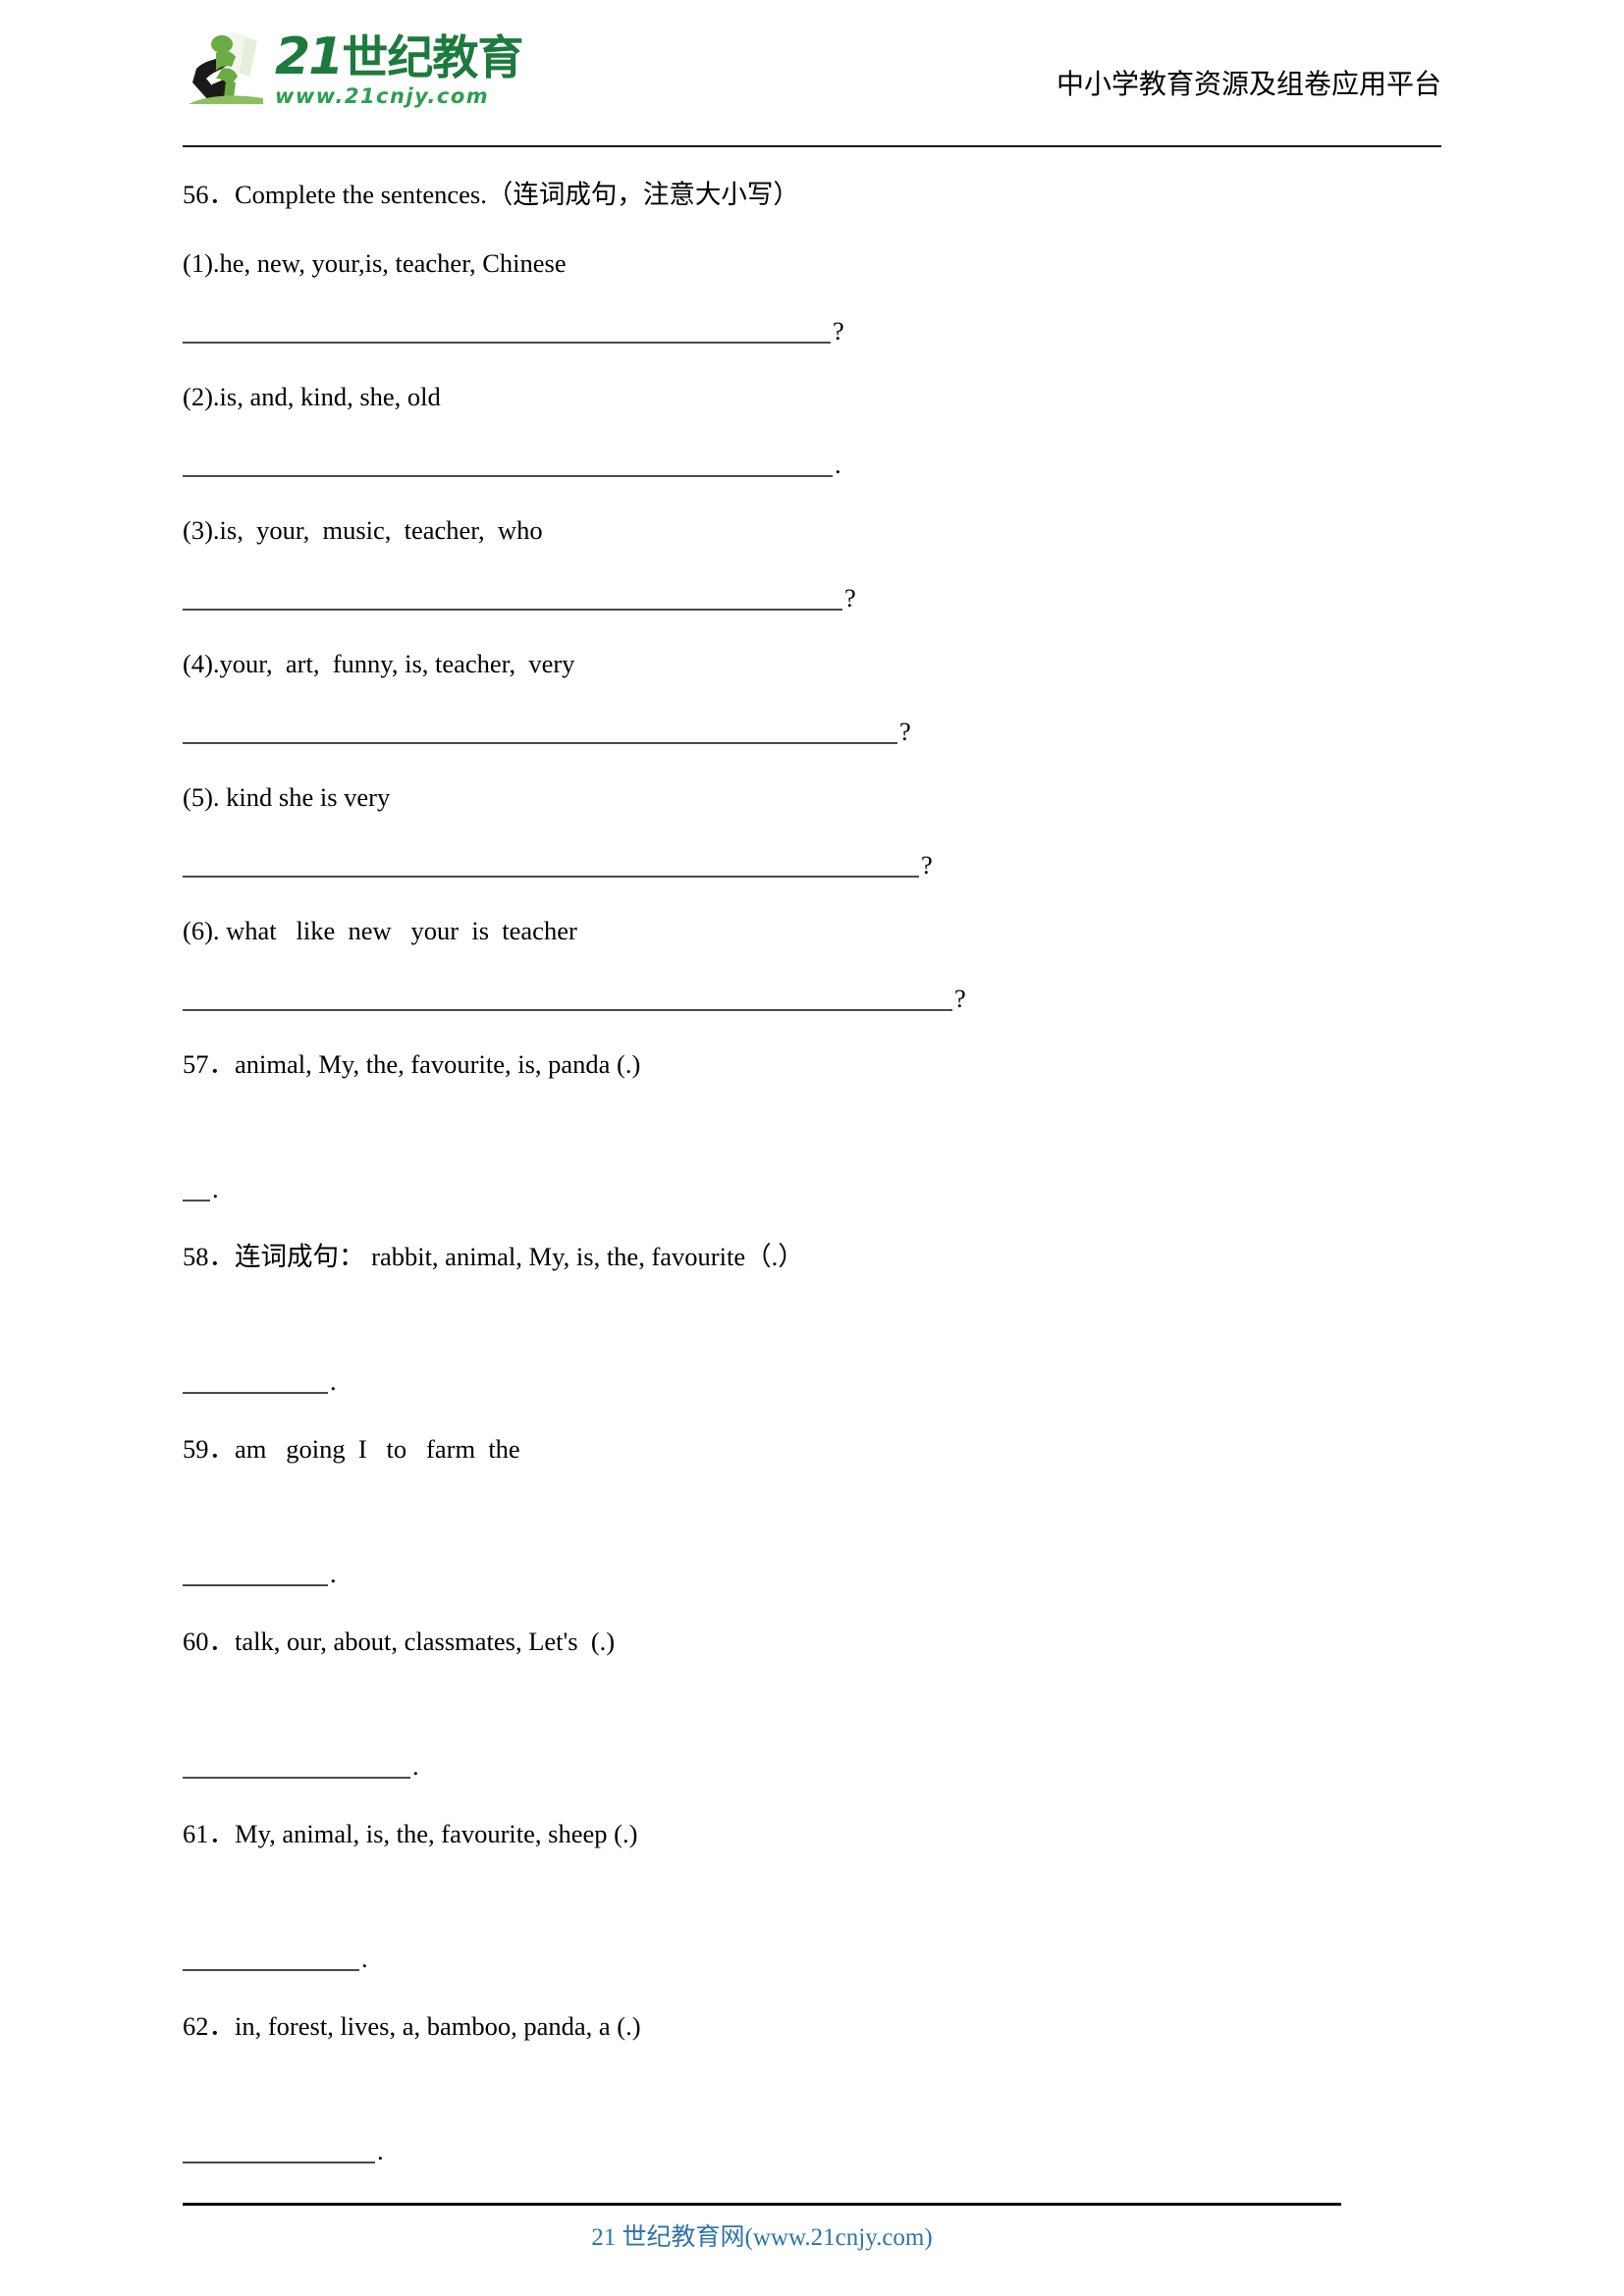  What do you see at coordinates (209, 1256) in the screenshot?
I see `question-58-number: 58．` at bounding box center [209, 1256].